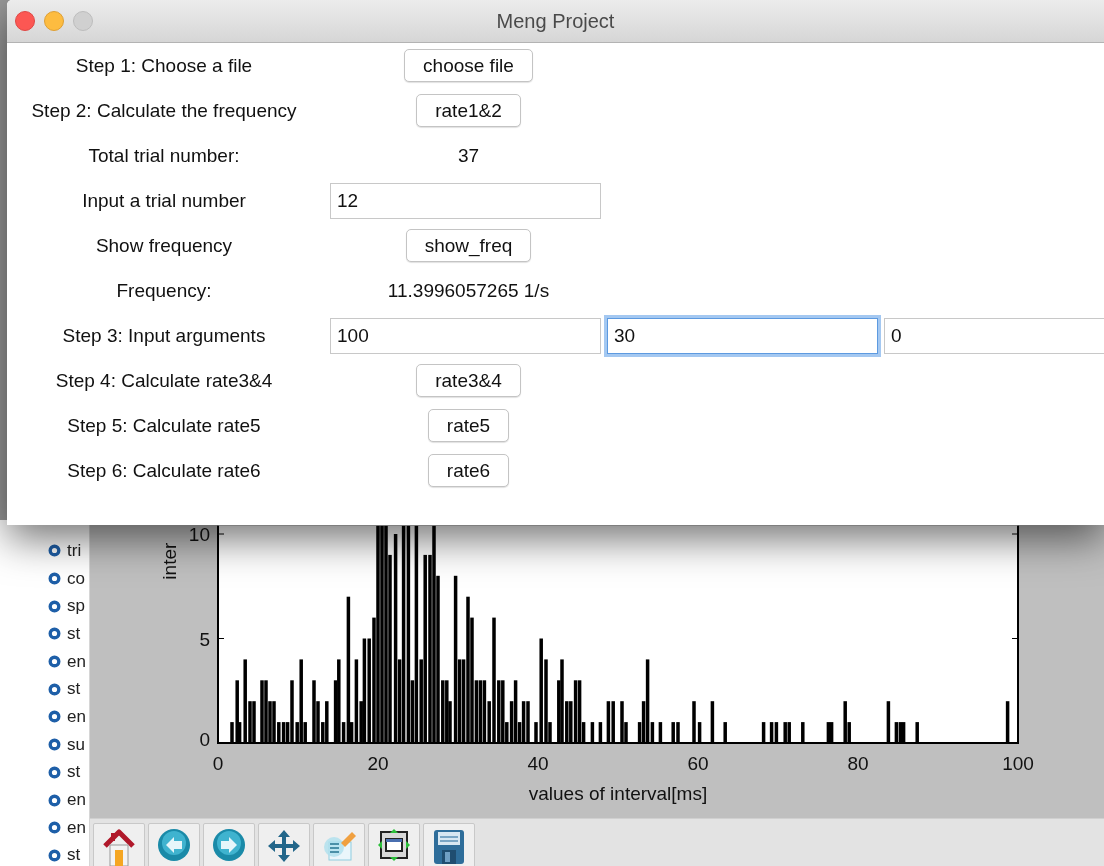  I want to click on window-frame-icon, so click(394, 845).